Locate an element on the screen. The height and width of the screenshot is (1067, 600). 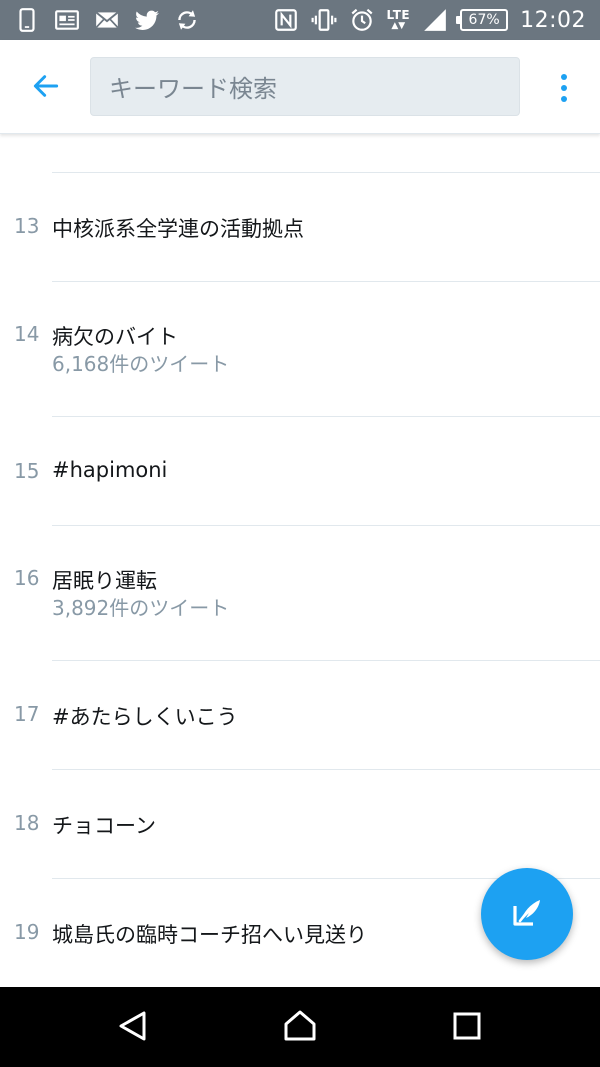
trend-name: #あたらしくいこう is located at coordinates (145, 717).